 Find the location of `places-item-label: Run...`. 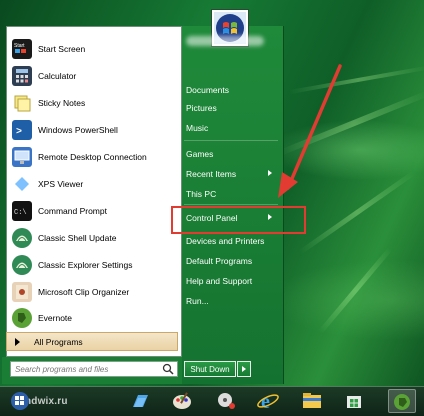

places-item-label: Run... is located at coordinates (197, 301).